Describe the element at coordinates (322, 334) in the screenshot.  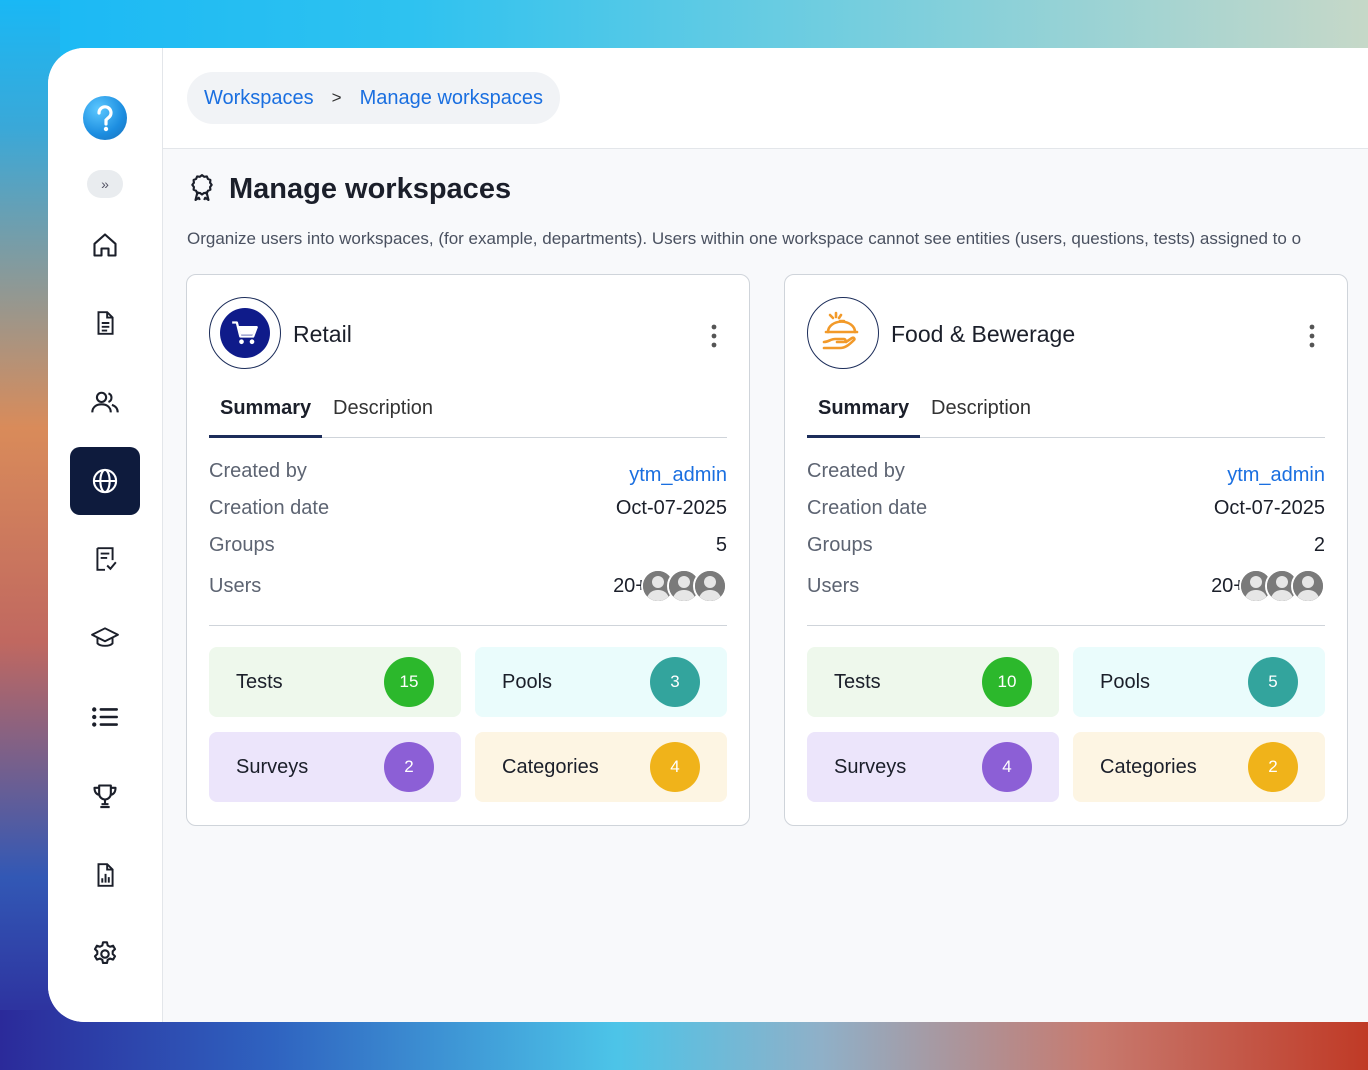
I see `workspace-name: Retail` at that location.